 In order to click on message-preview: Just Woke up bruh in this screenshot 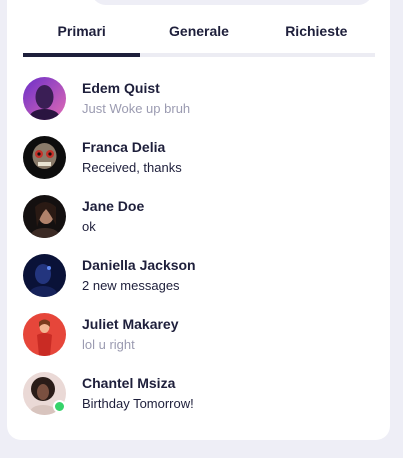, I will do `click(136, 108)`.